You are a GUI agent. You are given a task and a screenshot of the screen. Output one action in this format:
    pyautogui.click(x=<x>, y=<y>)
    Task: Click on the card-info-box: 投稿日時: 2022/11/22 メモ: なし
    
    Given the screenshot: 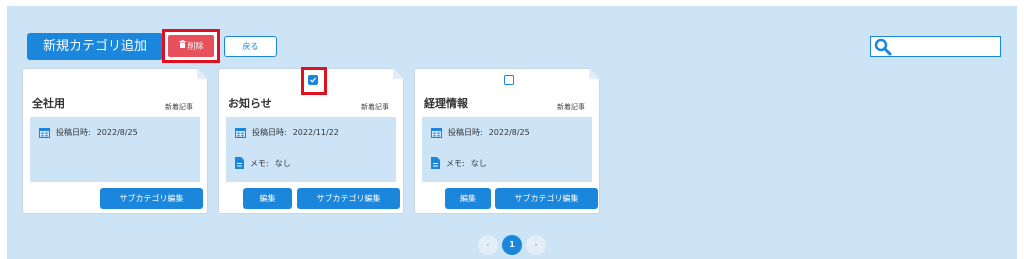 What is the action you would take?
    pyautogui.click(x=311, y=149)
    